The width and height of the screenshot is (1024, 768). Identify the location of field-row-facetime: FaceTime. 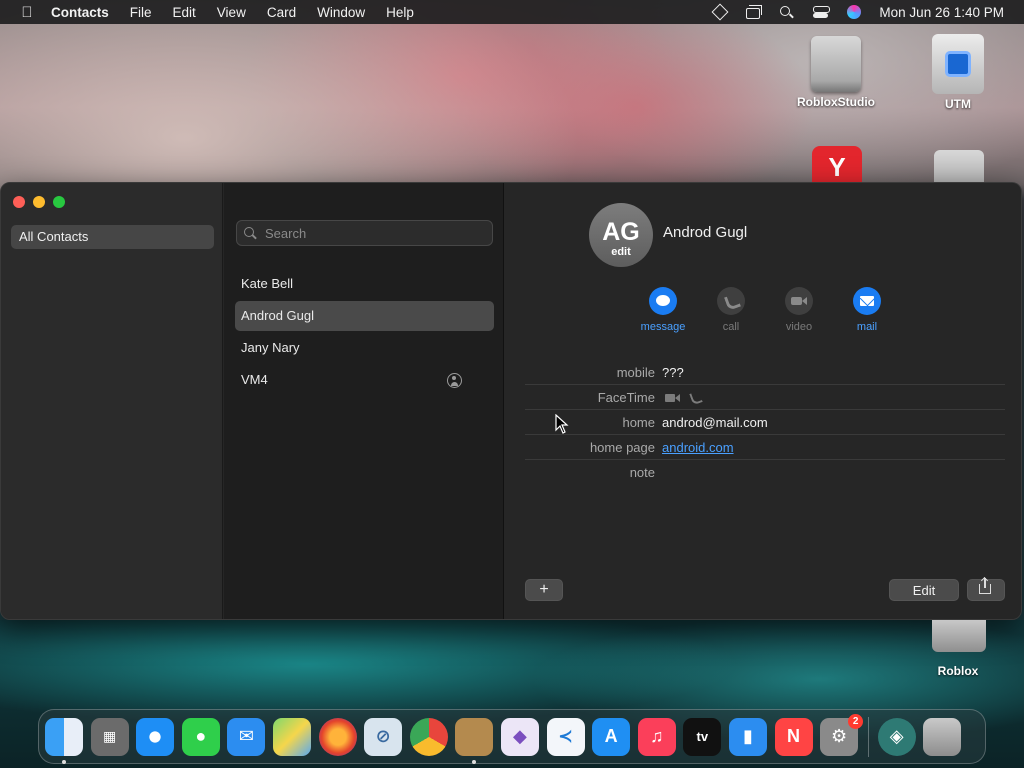
(765, 397).